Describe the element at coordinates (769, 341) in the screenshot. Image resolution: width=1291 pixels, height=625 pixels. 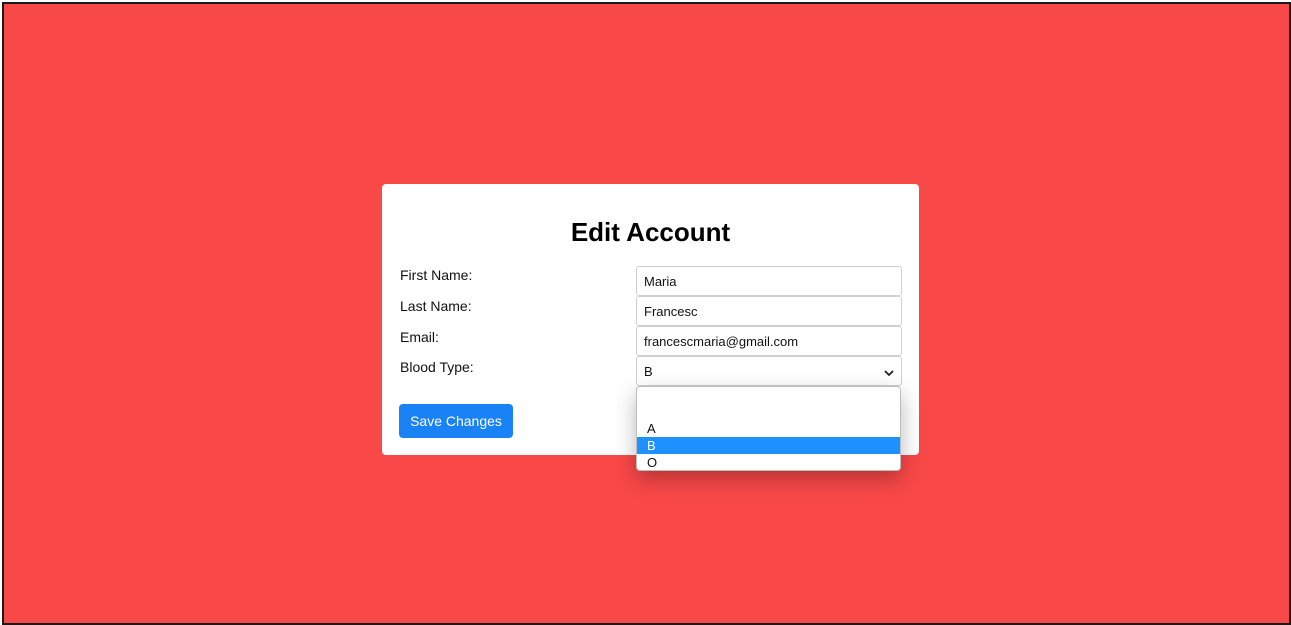
I see `email-input` at that location.